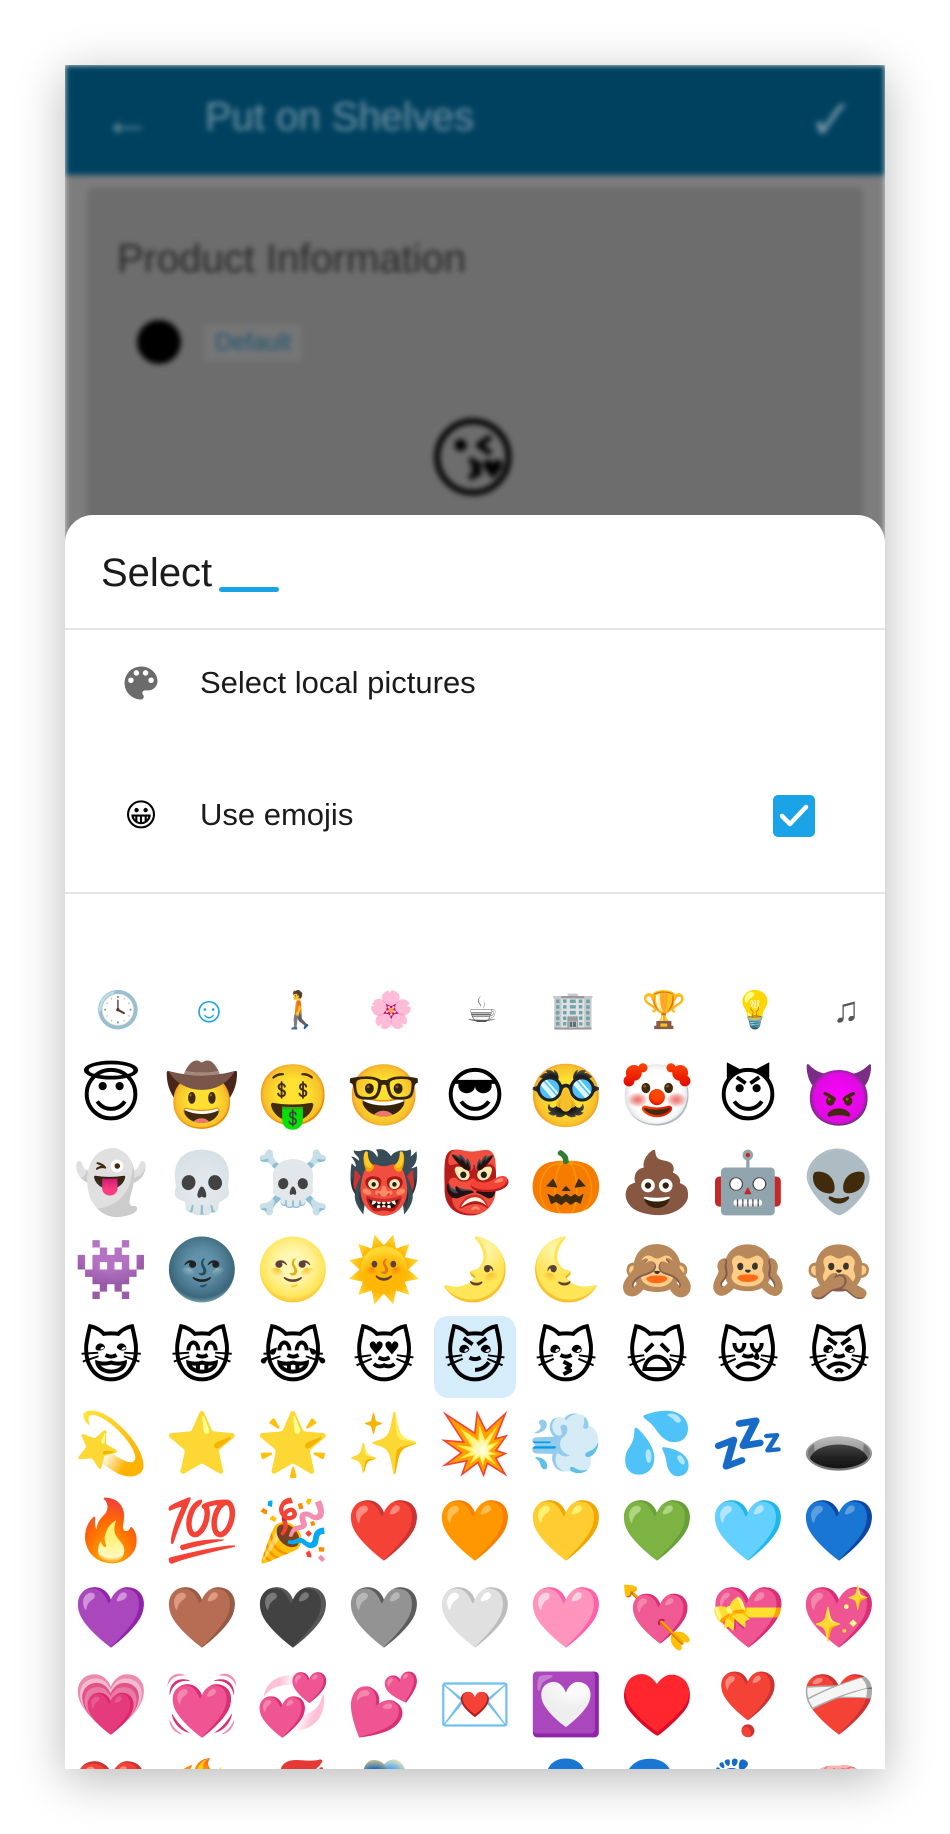 The width and height of the screenshot is (950, 1834). Describe the element at coordinates (657, 1096) in the screenshot. I see `emoji-cell: 🤡` at that location.